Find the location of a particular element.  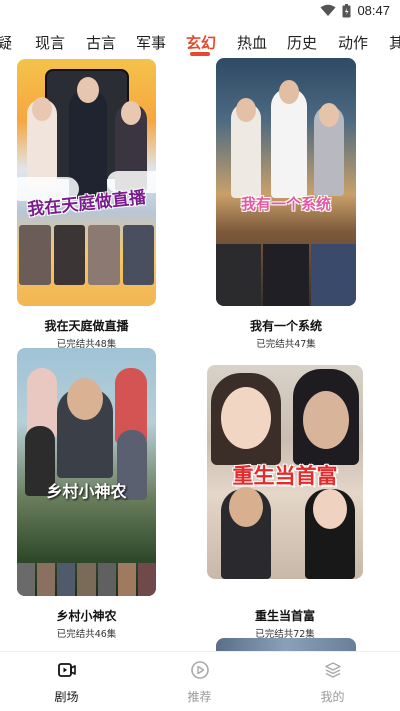

tab-fantasy: 玄幻 is located at coordinates (201, 42).